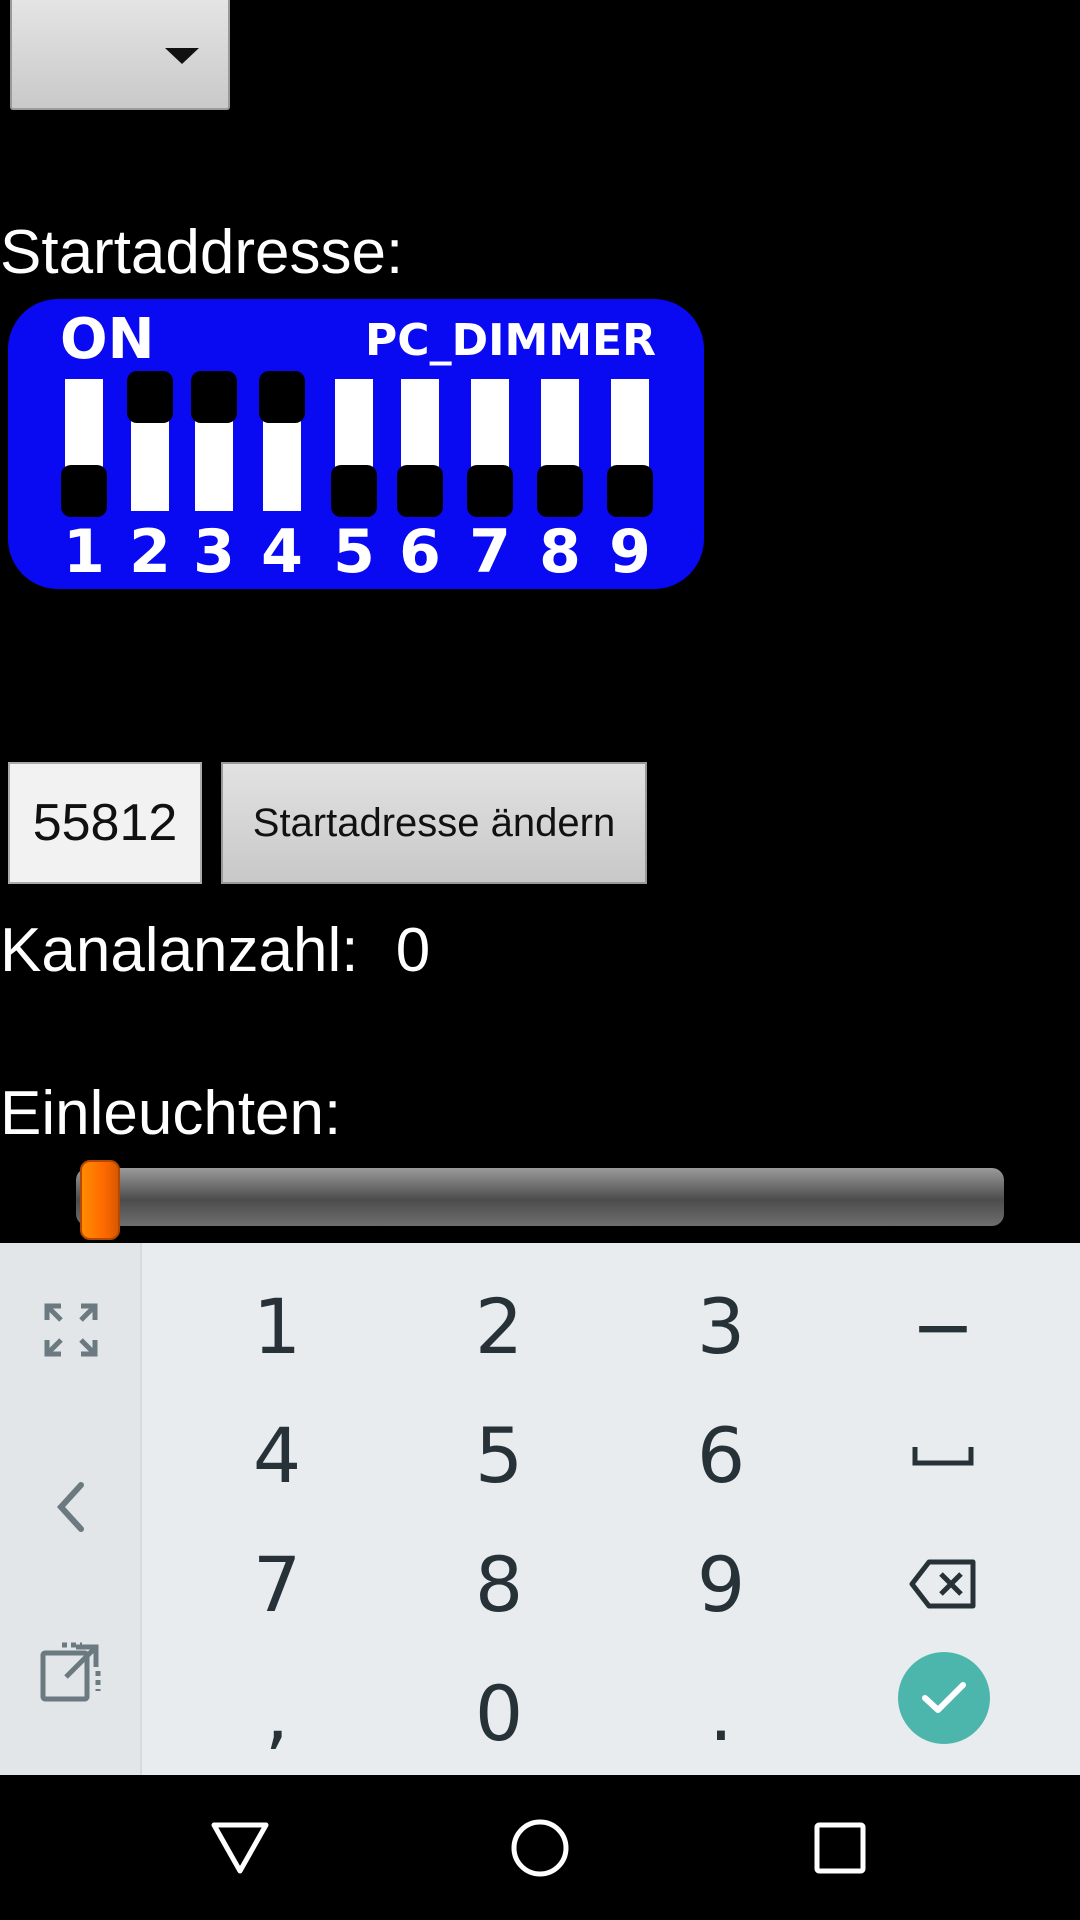  What do you see at coordinates (100, 1200) in the screenshot?
I see `dimming-slider-thumb` at bounding box center [100, 1200].